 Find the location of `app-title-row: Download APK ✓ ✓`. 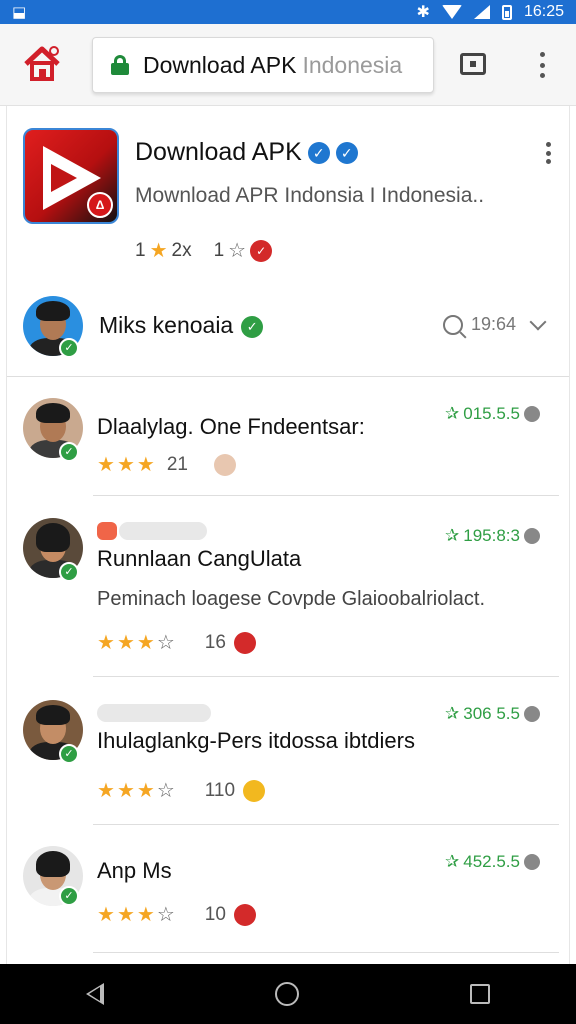

app-title-row: Download APK ✓ ✓ is located at coordinates (246, 152).